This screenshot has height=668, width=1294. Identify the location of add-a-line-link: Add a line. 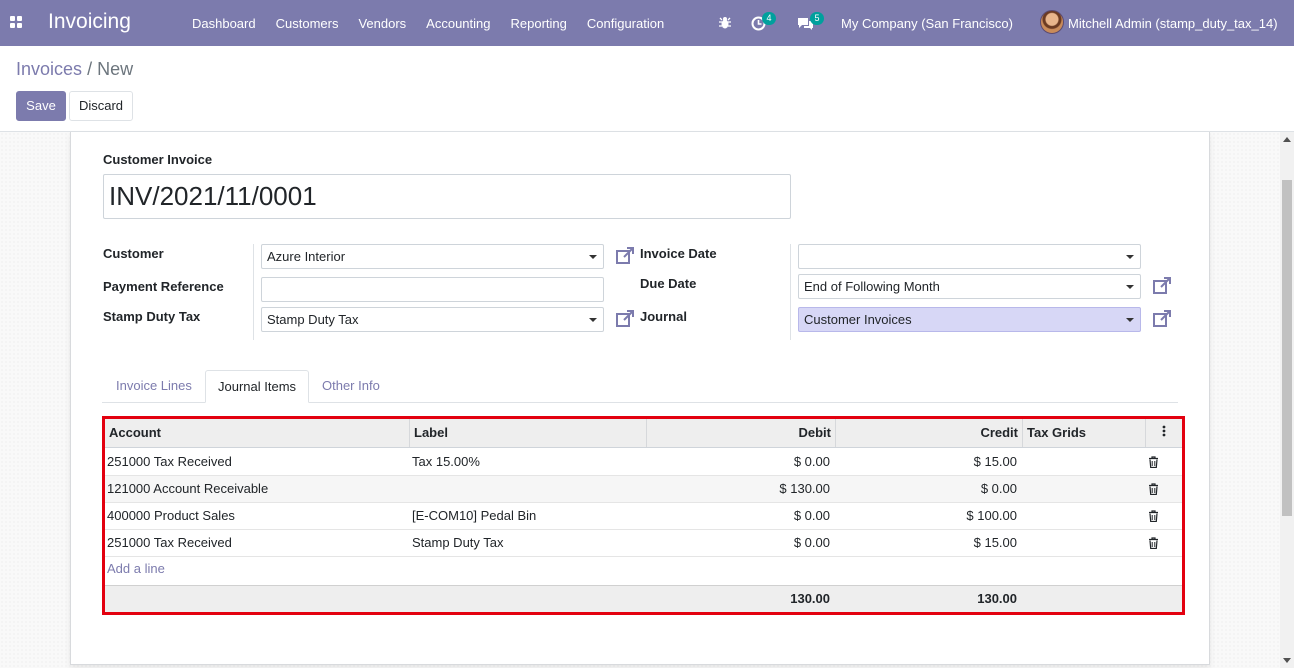
(136, 568).